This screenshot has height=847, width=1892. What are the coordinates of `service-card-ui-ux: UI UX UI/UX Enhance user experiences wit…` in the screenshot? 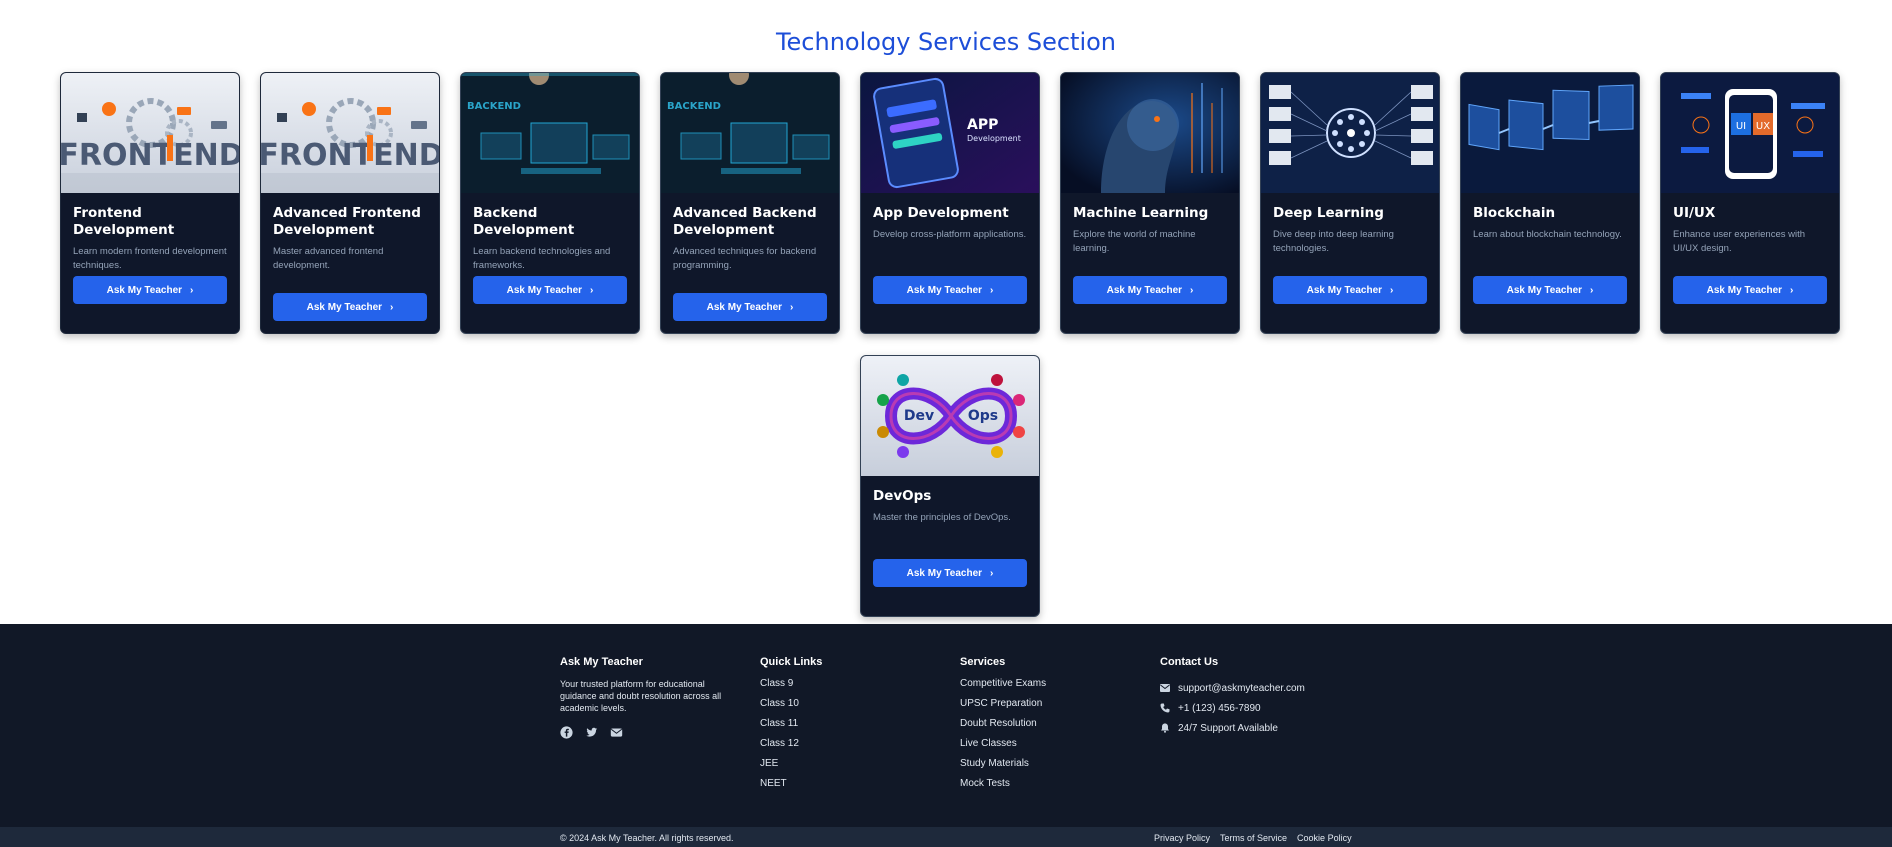 It's located at (1750, 203).